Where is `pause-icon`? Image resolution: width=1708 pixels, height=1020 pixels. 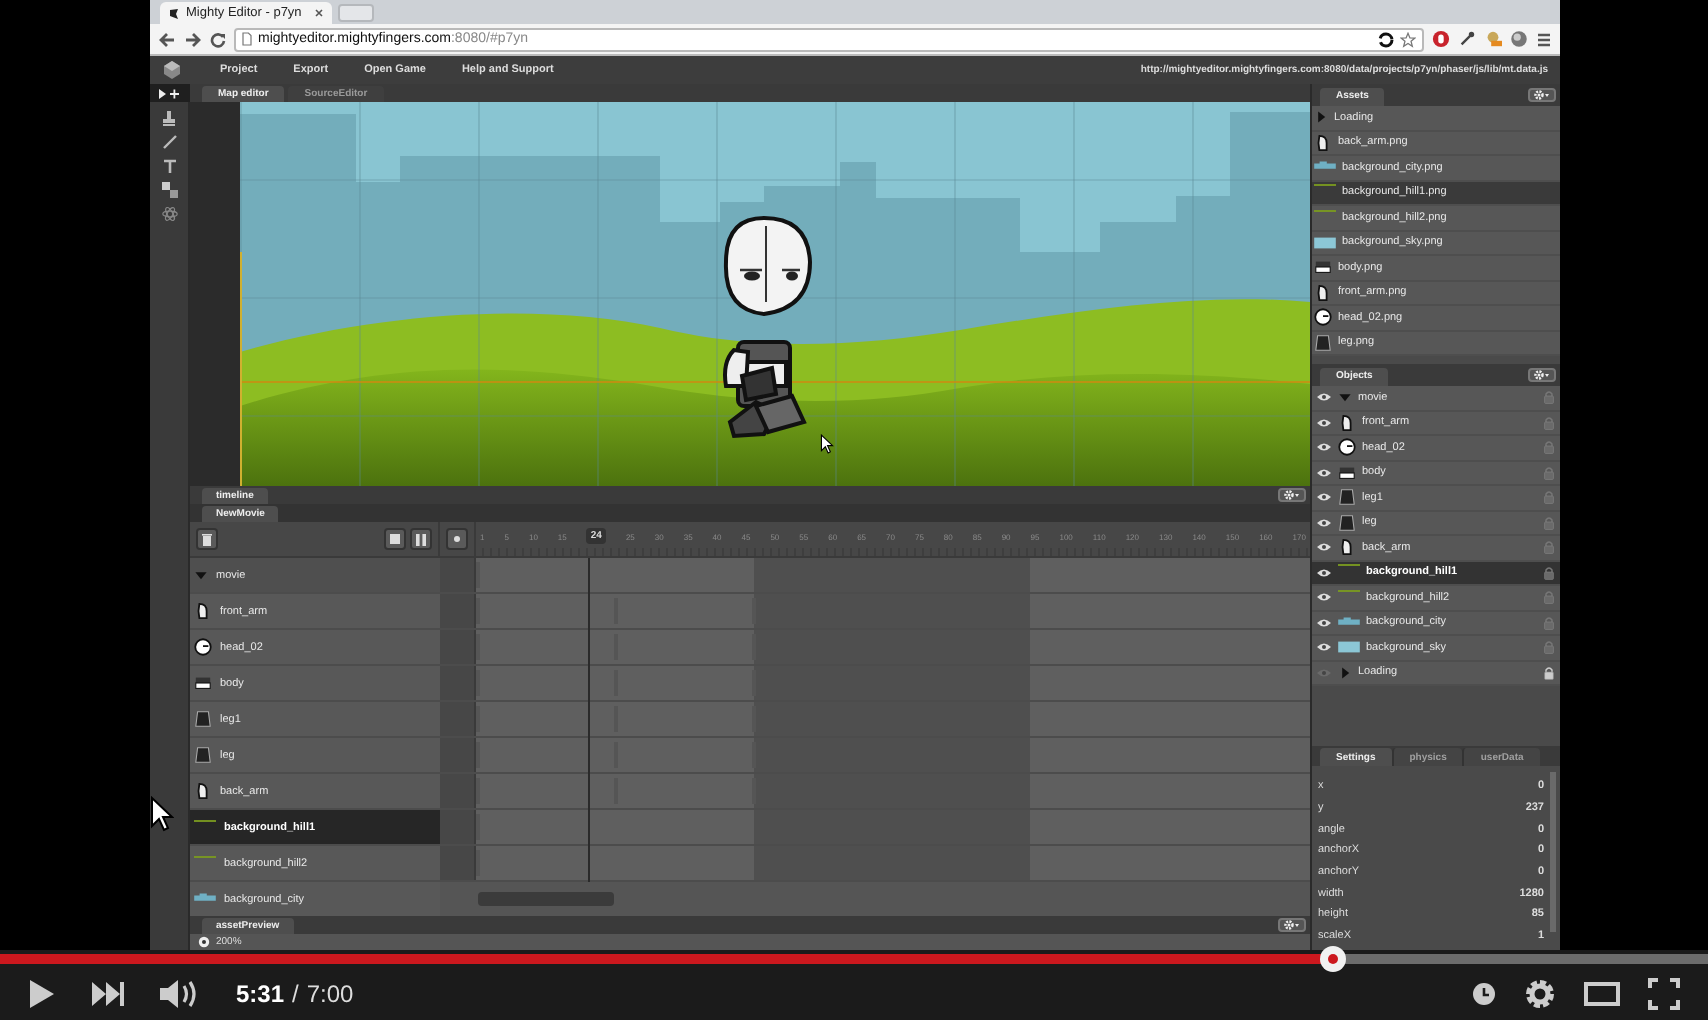 pause-icon is located at coordinates (421, 539).